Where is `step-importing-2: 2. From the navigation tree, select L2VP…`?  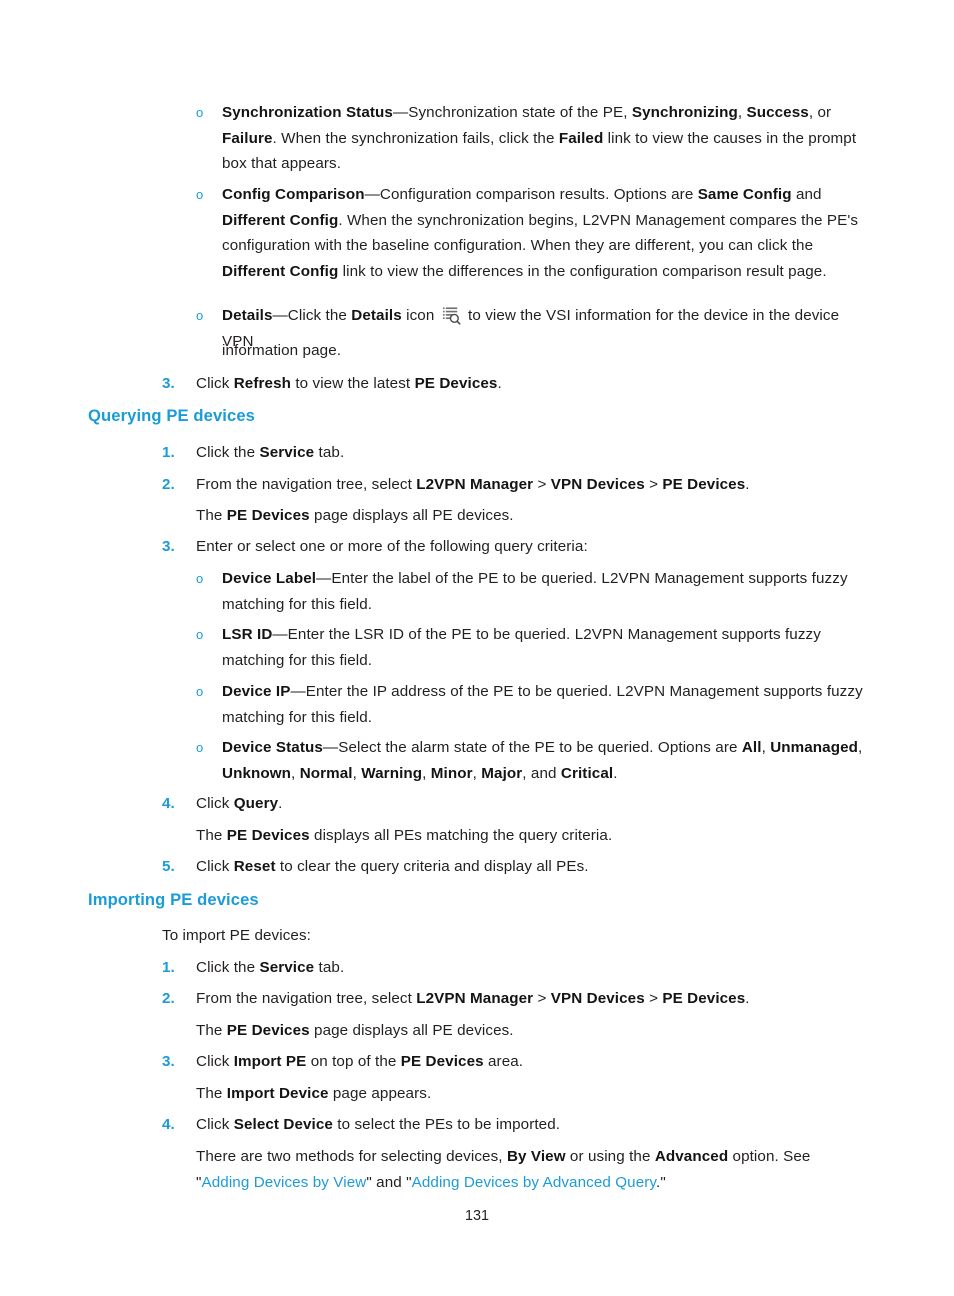
step-importing-2: 2. From the navigation tree, select L2VP… is located at coordinates (515, 999).